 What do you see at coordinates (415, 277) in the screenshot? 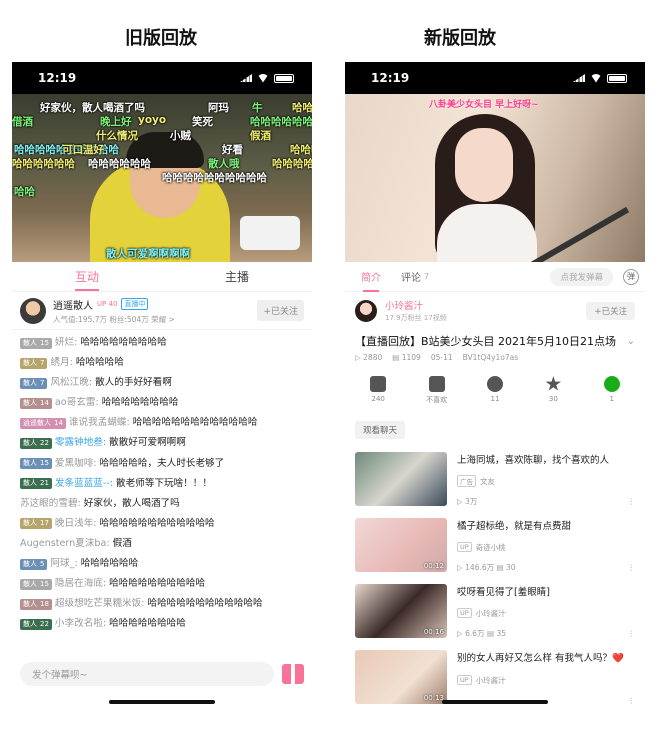
I see `tab-comments: 评论 7` at bounding box center [415, 277].